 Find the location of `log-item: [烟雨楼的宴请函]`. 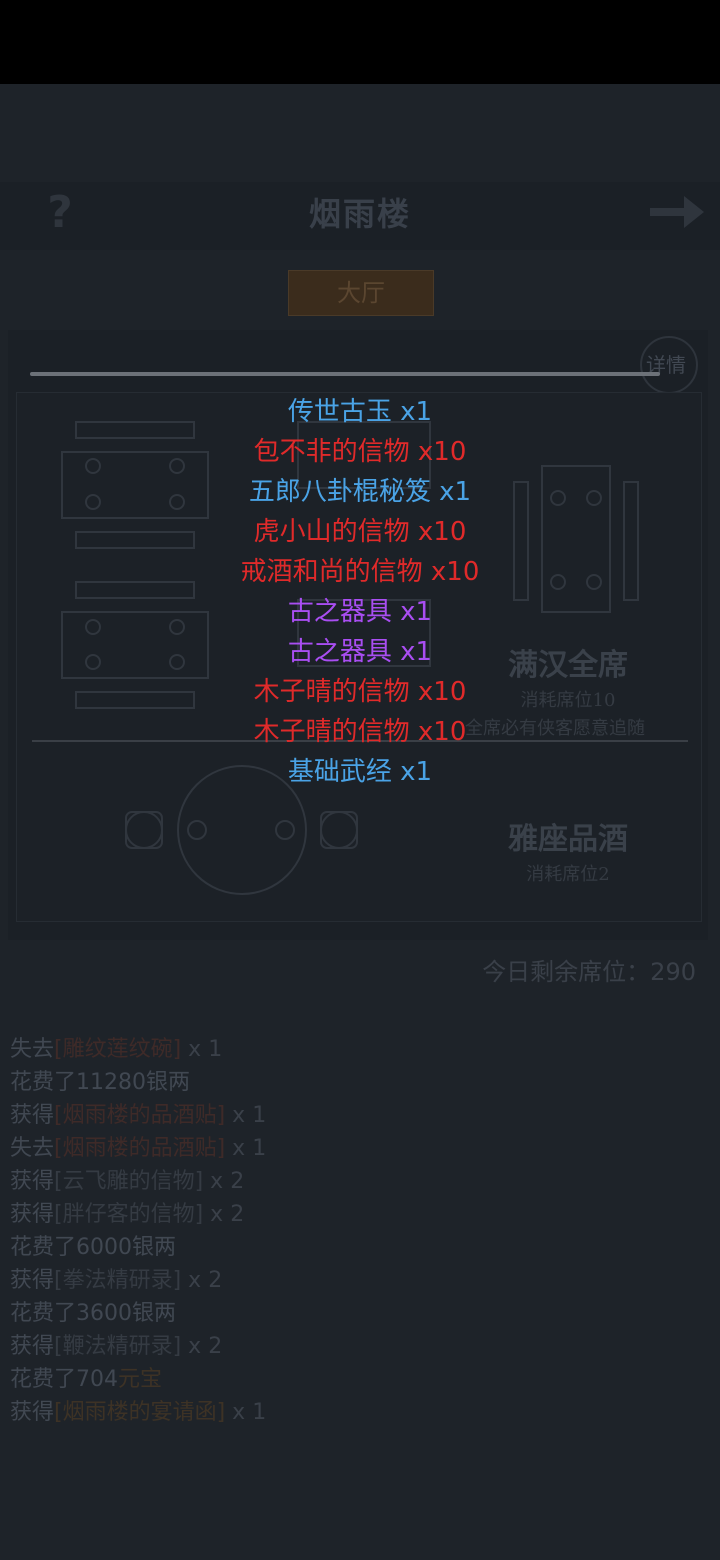

log-item: [烟雨楼的宴请函] is located at coordinates (139, 1412).